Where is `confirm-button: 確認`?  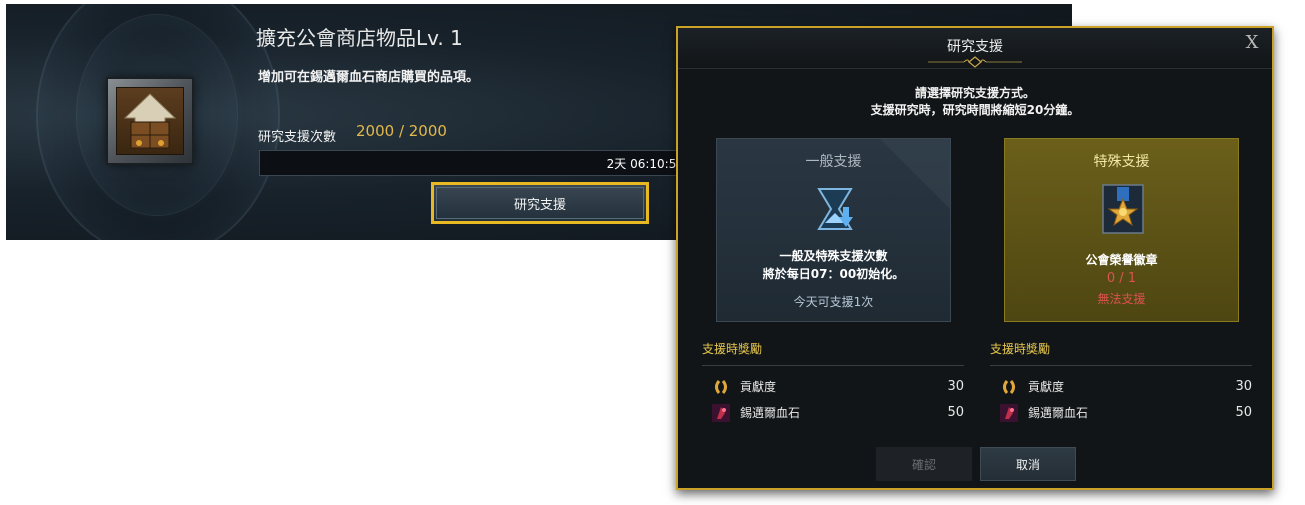 confirm-button: 確認 is located at coordinates (924, 464).